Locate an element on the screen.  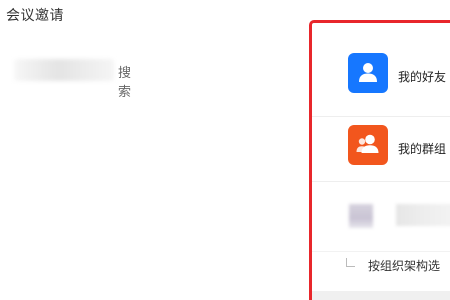
group-icon is located at coordinates (368, 145).